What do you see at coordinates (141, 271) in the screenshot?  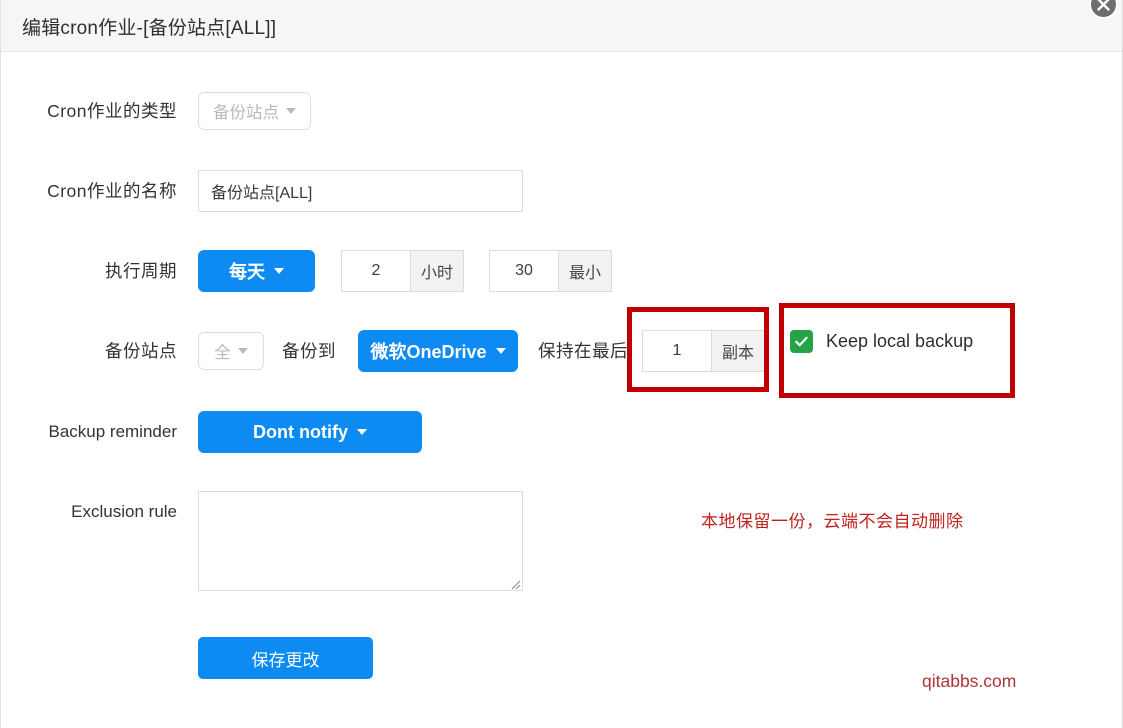 I see `schedule-label: 执行周期` at bounding box center [141, 271].